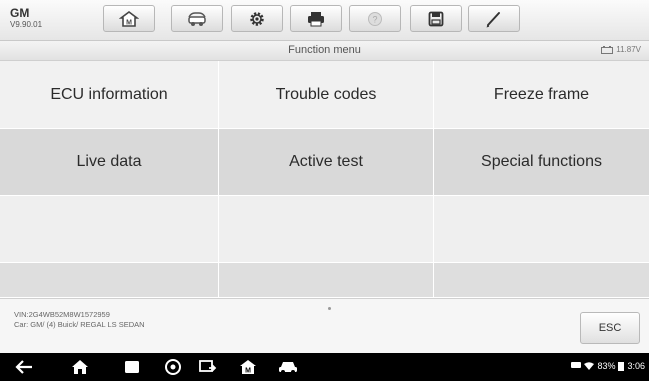 The height and width of the screenshot is (381, 649). I want to click on top-toolbar: GM V9.90.01 M ?, so click(324, 20).